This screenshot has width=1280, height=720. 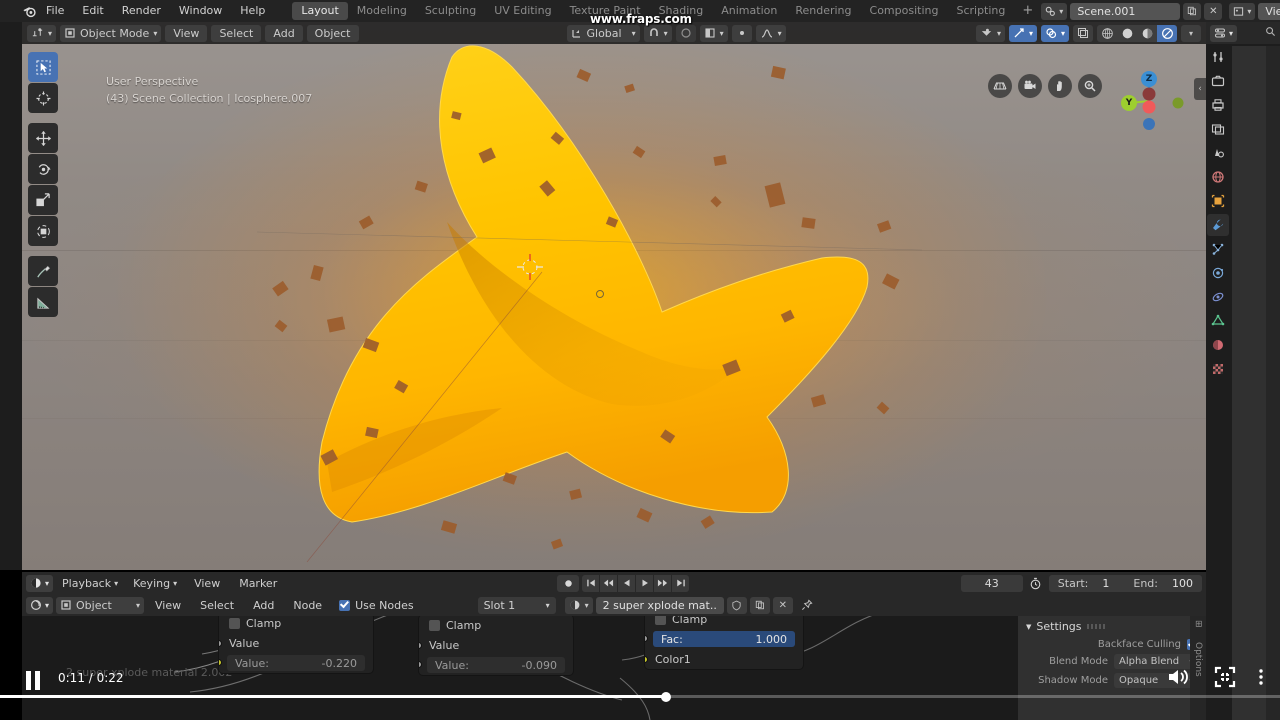 I want to click on proportional-falloff-dropdown, so click(x=741, y=33).